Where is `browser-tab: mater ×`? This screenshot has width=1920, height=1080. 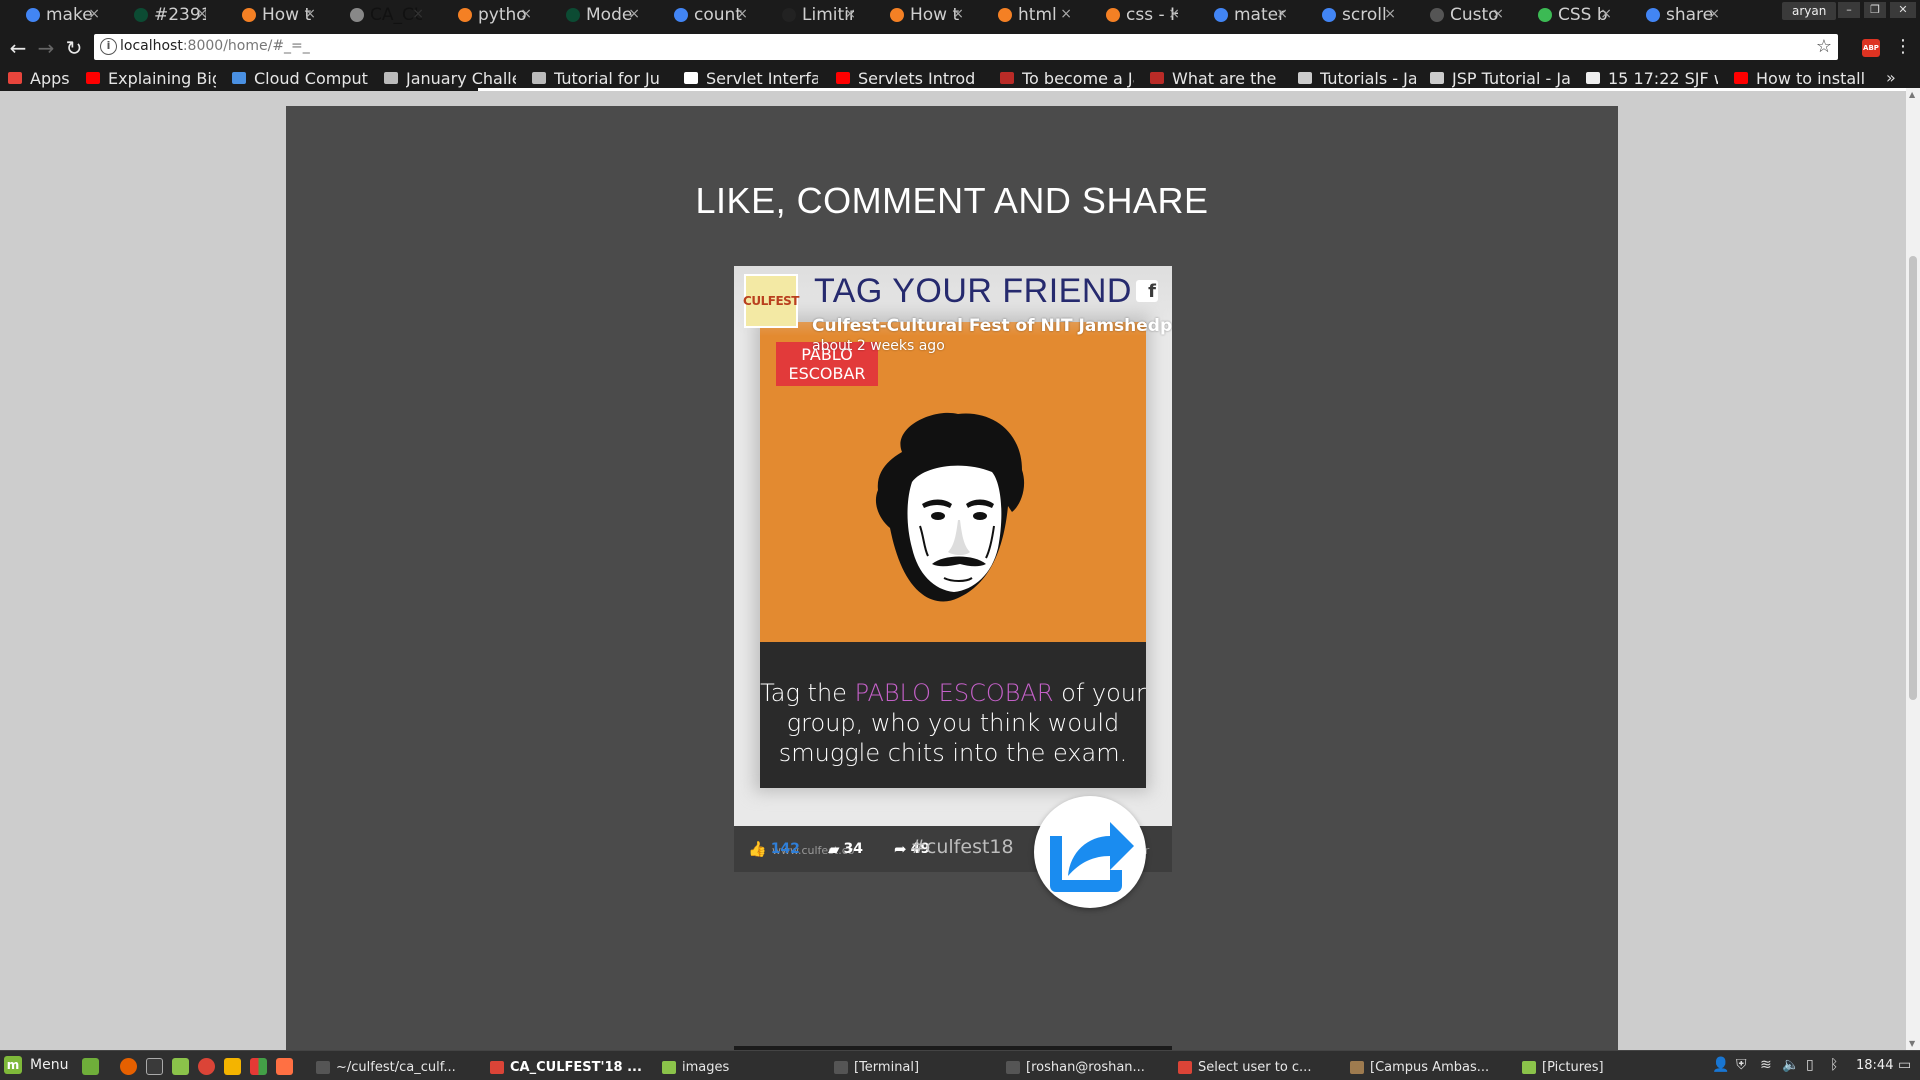 browser-tab: mater × is located at coordinates (1246, 15).